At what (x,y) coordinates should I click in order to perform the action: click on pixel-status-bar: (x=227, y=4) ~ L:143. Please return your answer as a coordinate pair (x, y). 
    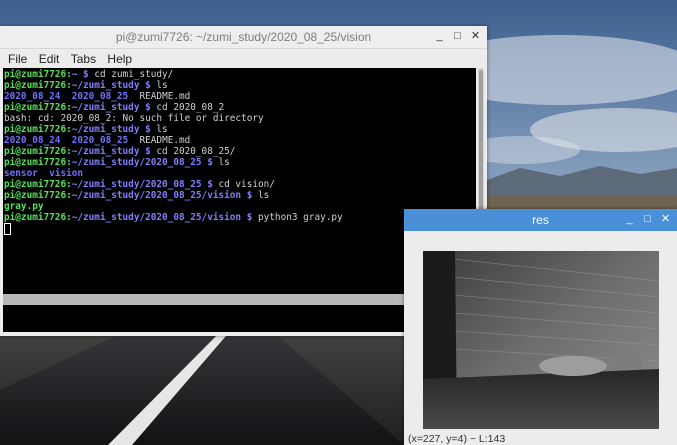
    Looking at the image, I should click on (457, 439).